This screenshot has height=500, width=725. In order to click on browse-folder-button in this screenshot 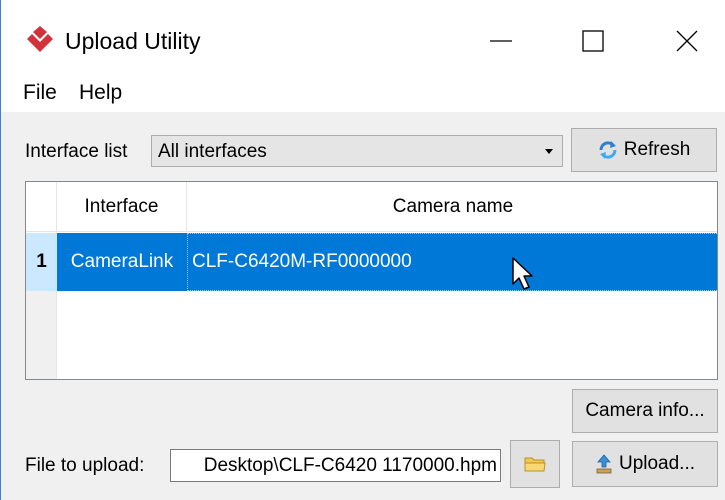, I will do `click(535, 464)`.